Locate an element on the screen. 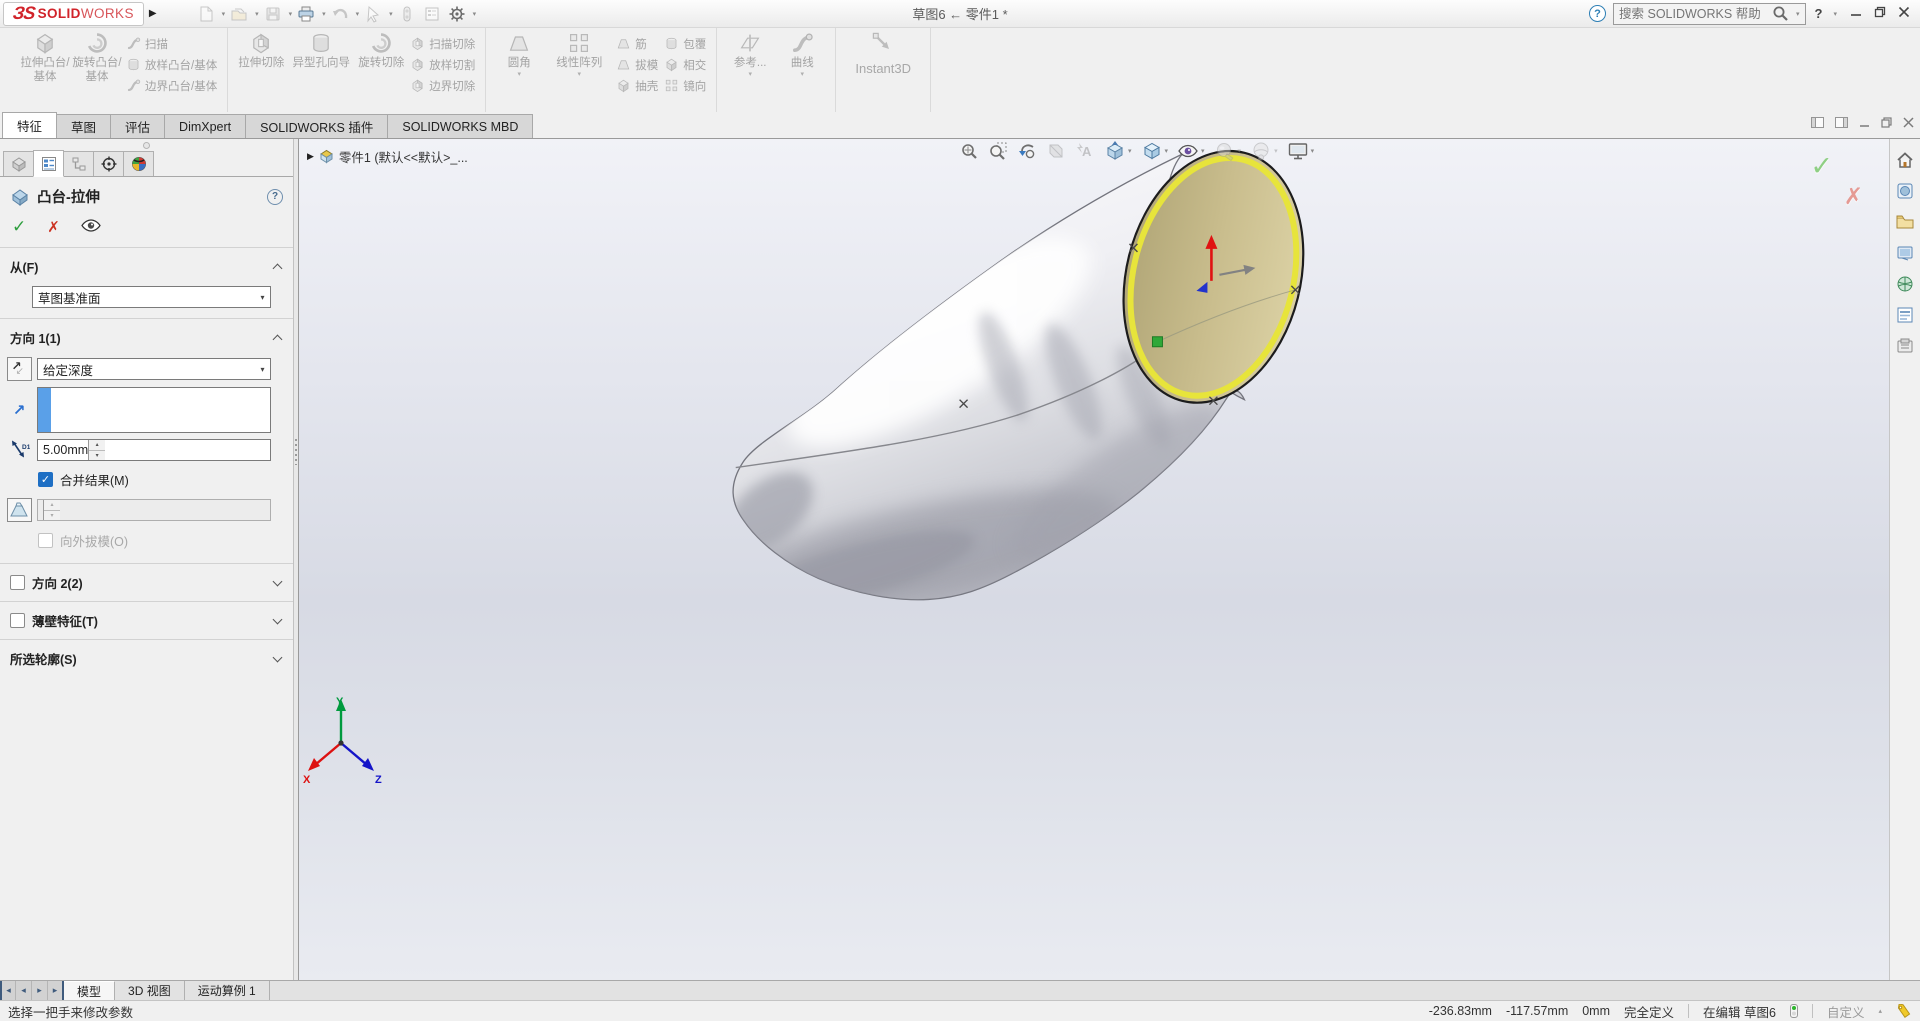  save-icon is located at coordinates (273, 14).